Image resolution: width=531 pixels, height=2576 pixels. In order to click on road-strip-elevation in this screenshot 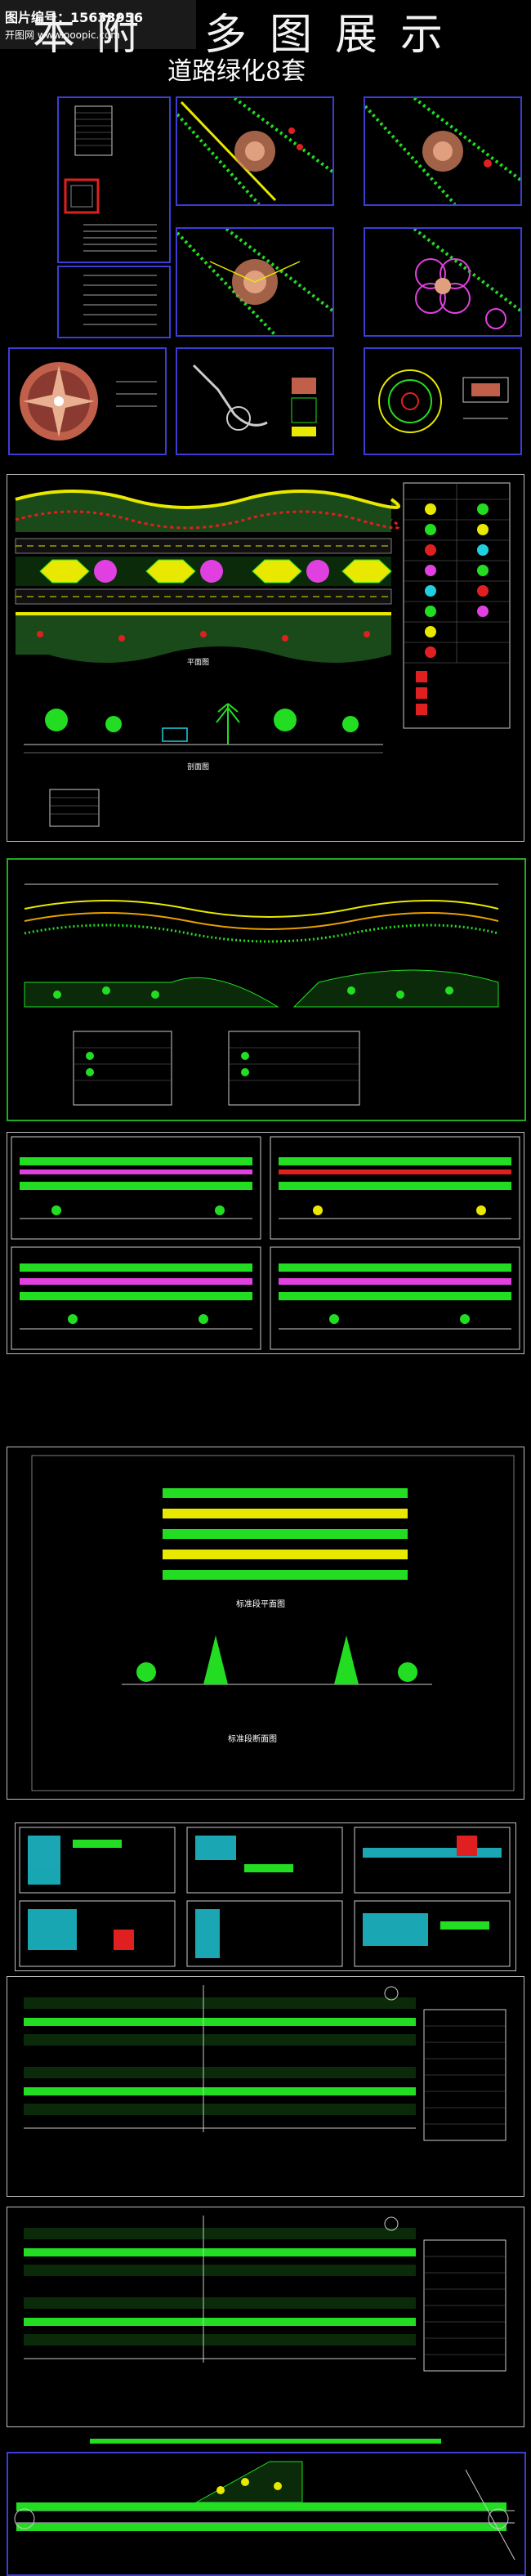, I will do `click(265, 2441)`.